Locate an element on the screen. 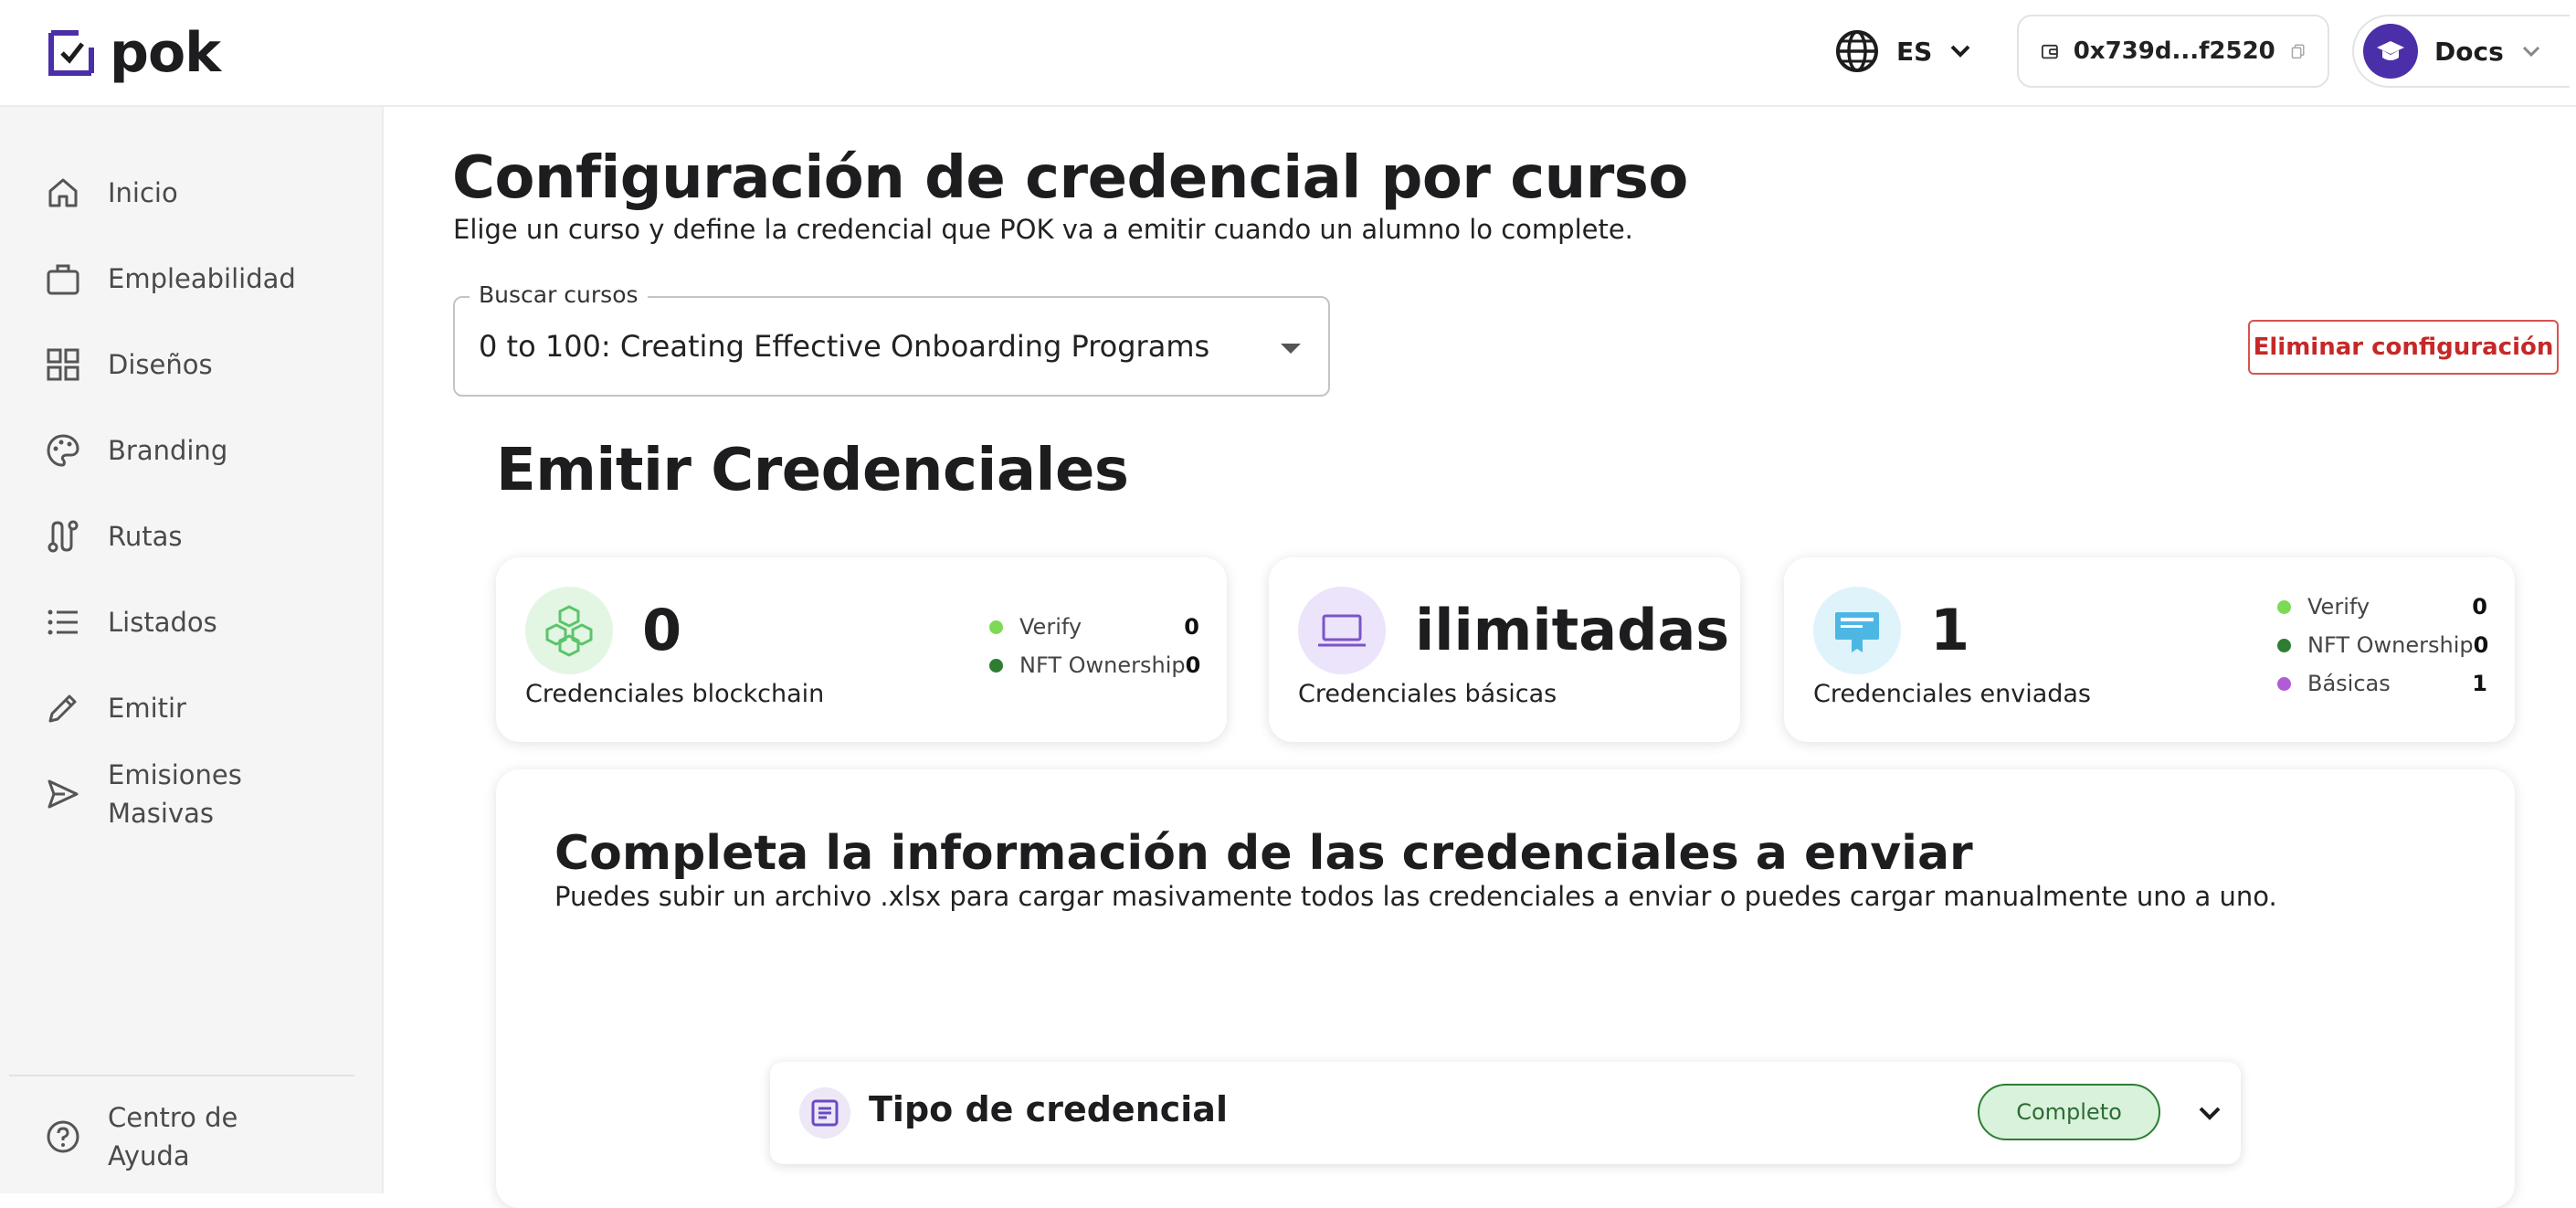 This screenshot has height=1208, width=2576. home-icon is located at coordinates (63, 193).